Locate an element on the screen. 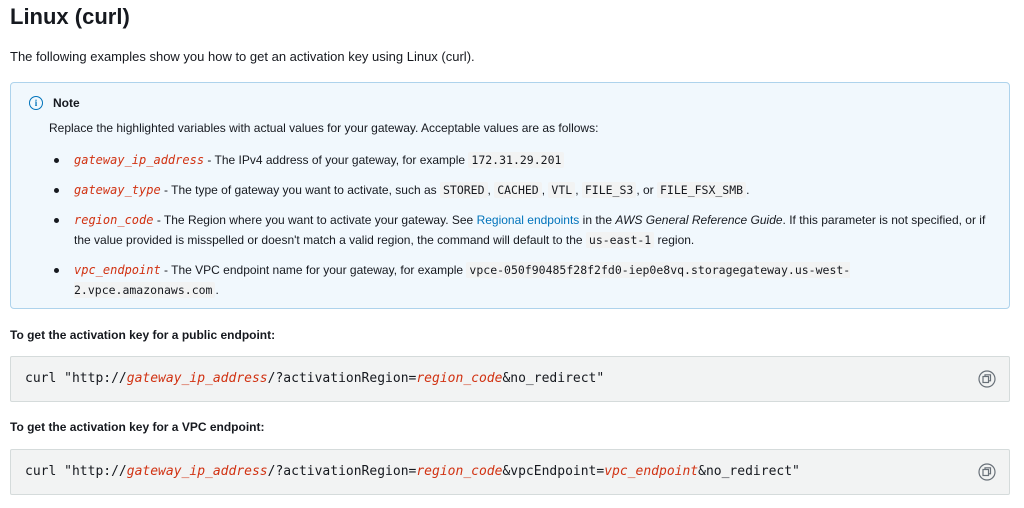 This screenshot has width=1024, height=508. code-variable: vpc_endpoint is located at coordinates (651, 471).